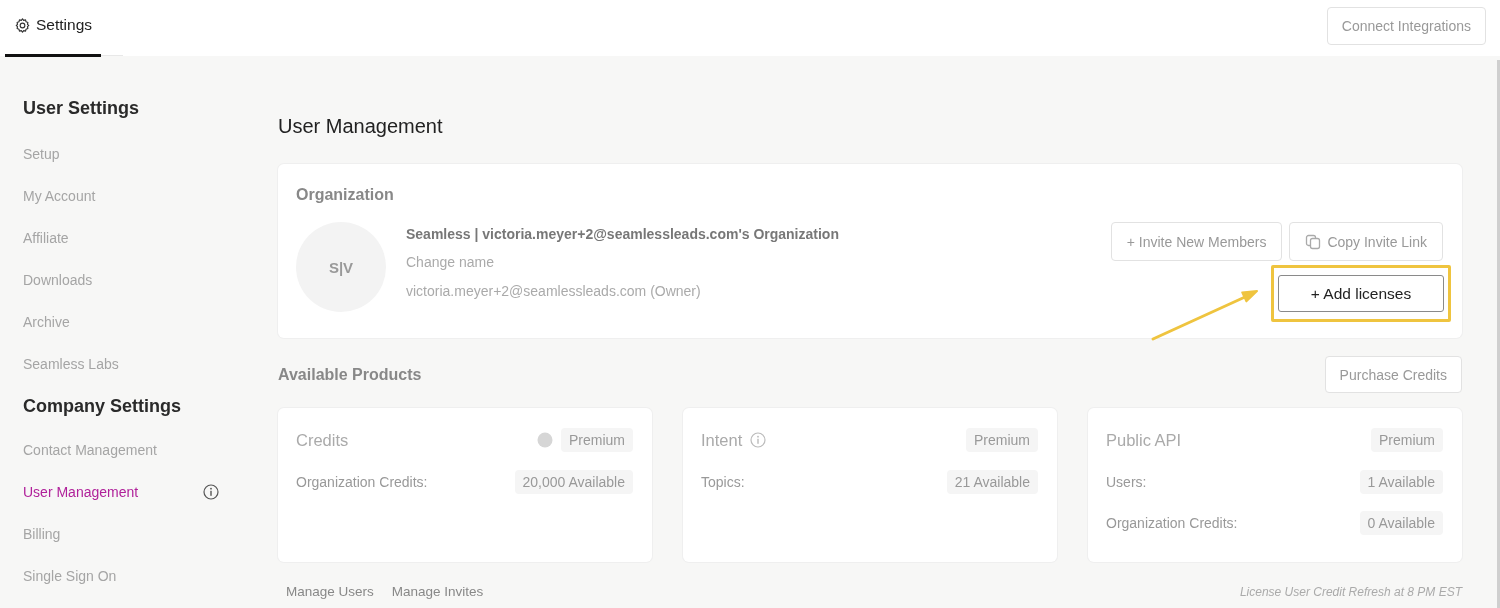  I want to click on sidebar-item: Contact Management, so click(113, 450).